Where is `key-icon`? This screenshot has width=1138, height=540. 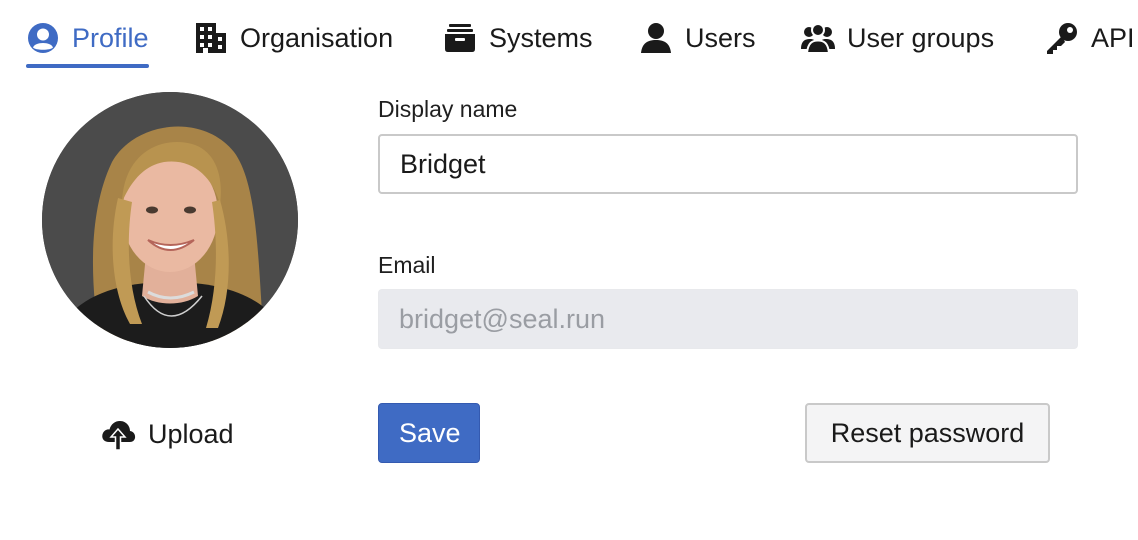 key-icon is located at coordinates (1062, 38).